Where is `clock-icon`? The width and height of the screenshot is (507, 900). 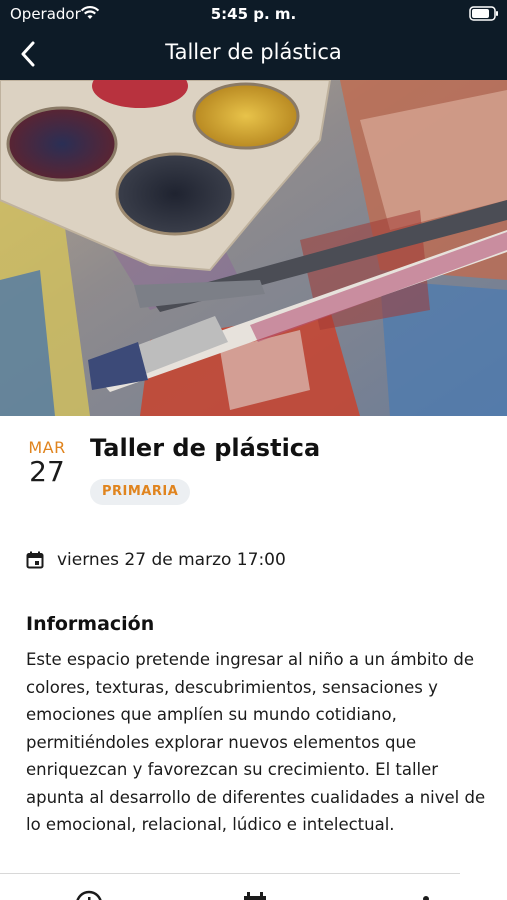
clock-icon is located at coordinates (89, 895).